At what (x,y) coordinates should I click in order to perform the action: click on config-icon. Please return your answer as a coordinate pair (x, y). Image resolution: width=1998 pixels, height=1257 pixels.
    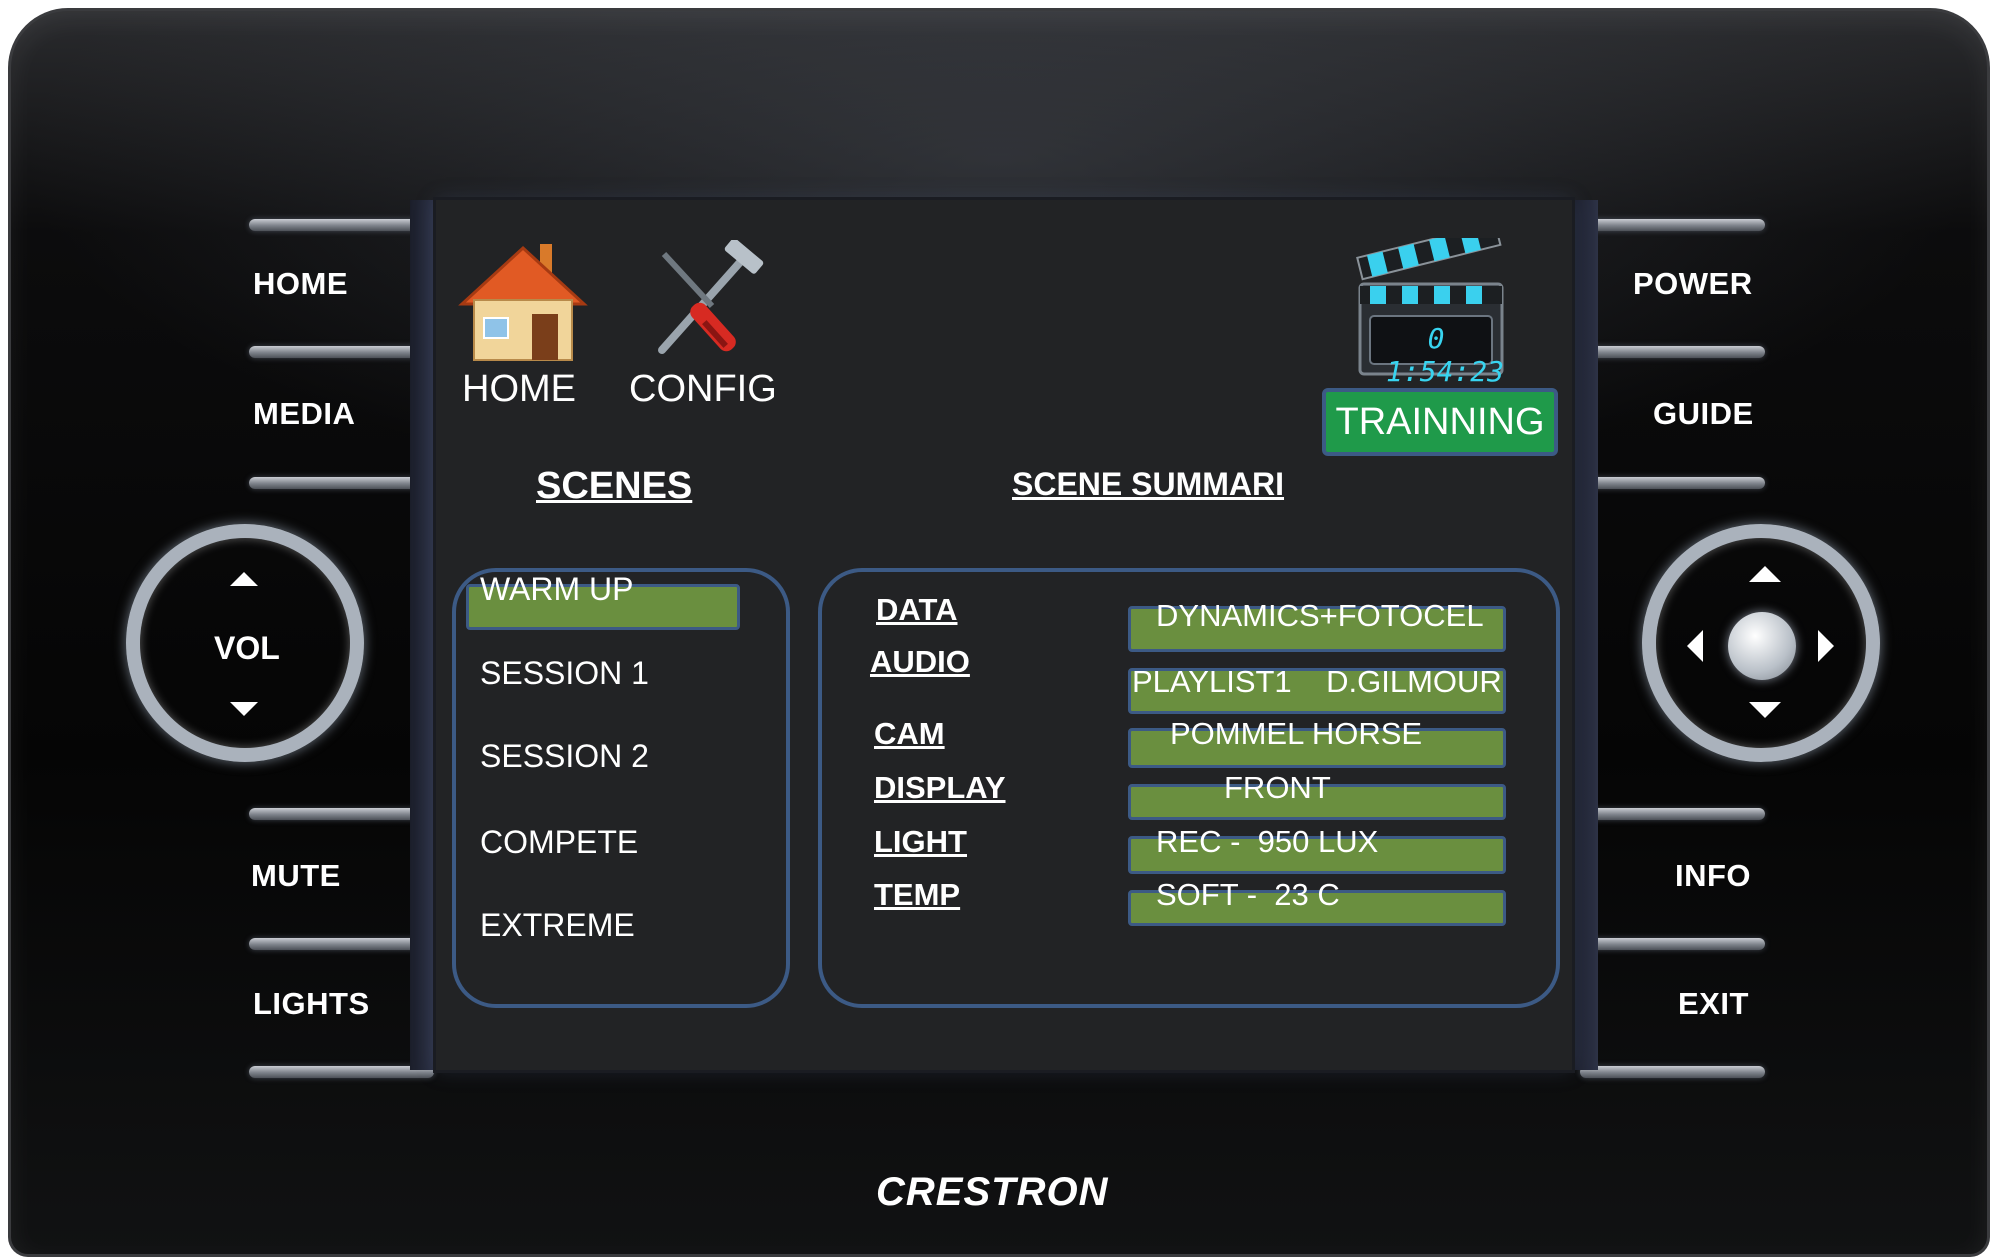
    Looking at the image, I should click on (707, 301).